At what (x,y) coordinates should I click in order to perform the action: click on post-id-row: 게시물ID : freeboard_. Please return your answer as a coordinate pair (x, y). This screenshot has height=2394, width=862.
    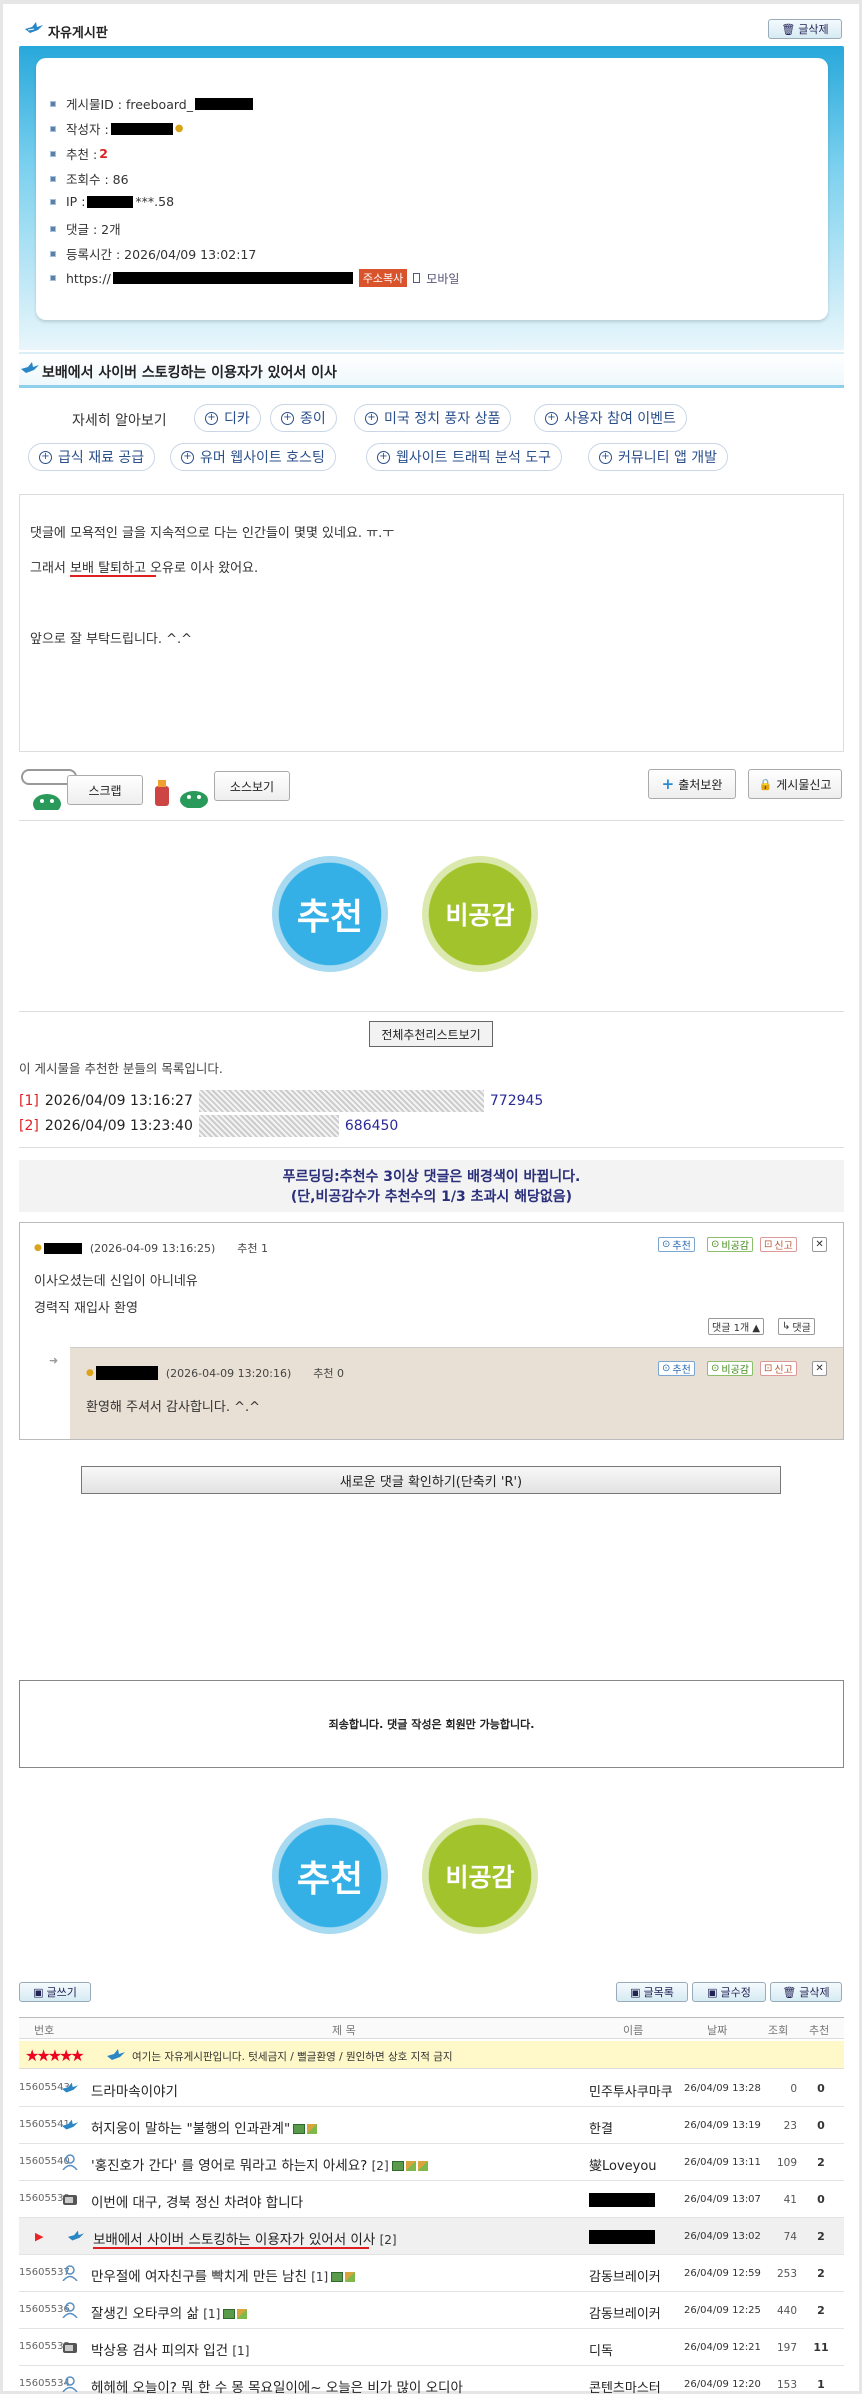
    Looking at the image, I should click on (151, 103).